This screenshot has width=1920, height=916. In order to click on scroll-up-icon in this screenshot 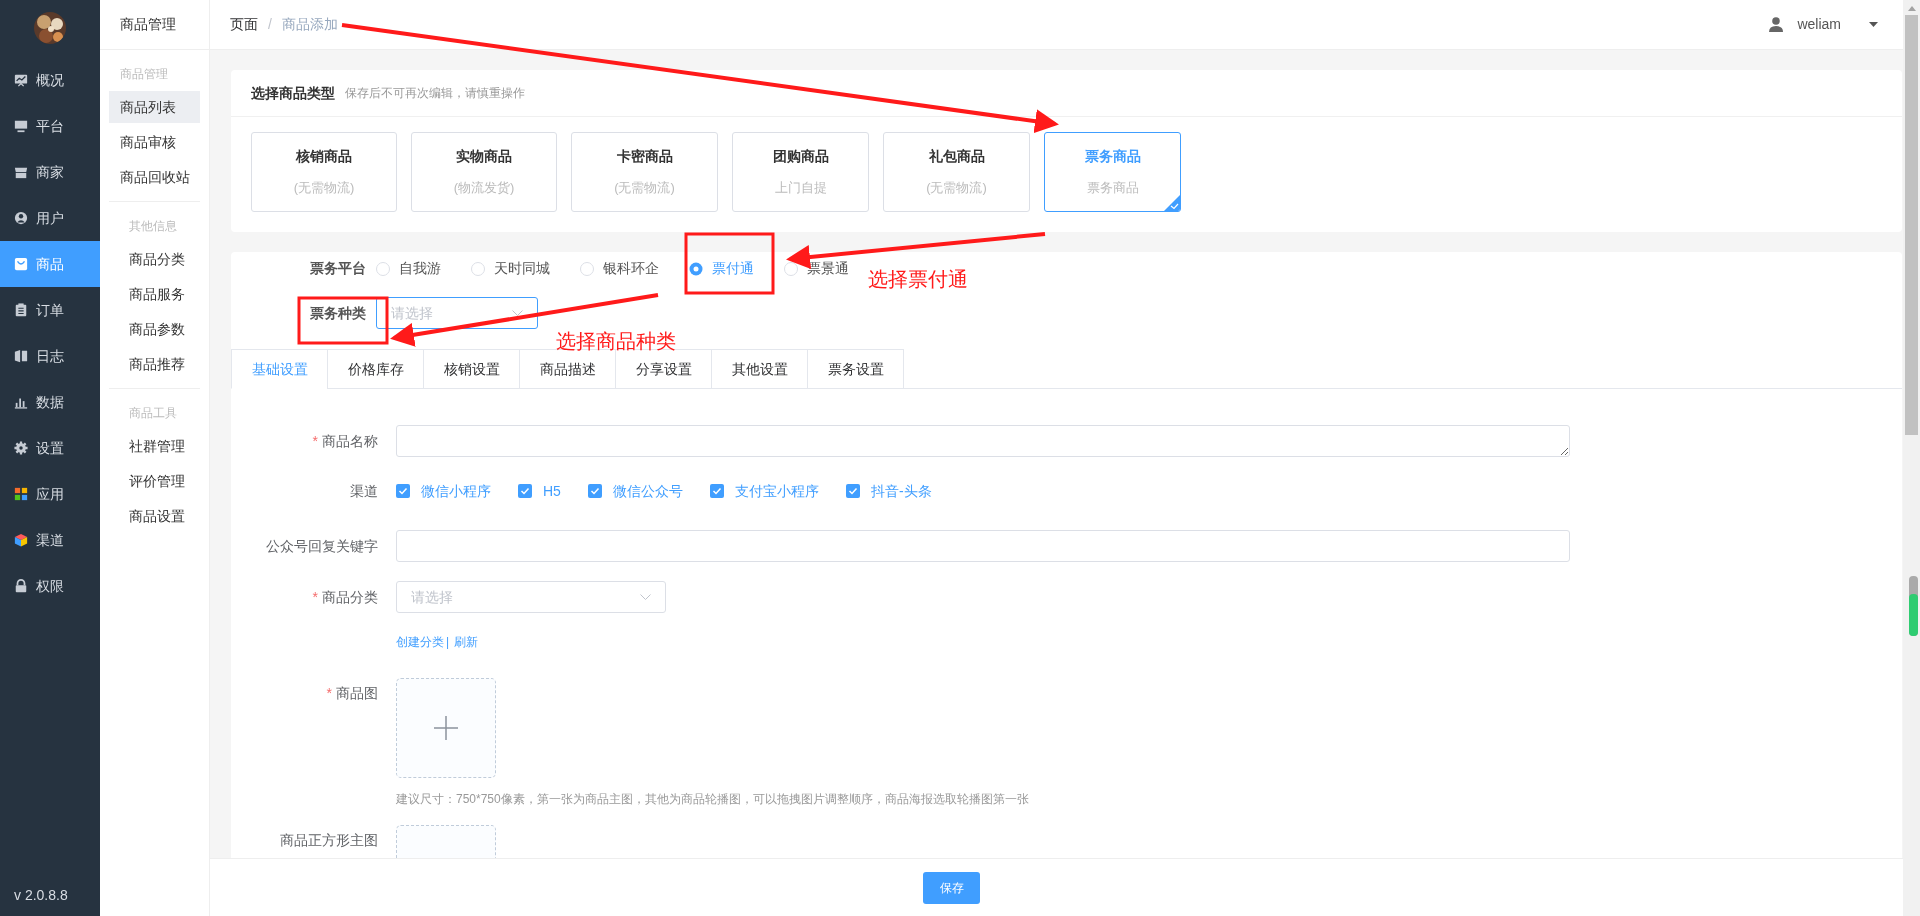, I will do `click(1911, 8)`.